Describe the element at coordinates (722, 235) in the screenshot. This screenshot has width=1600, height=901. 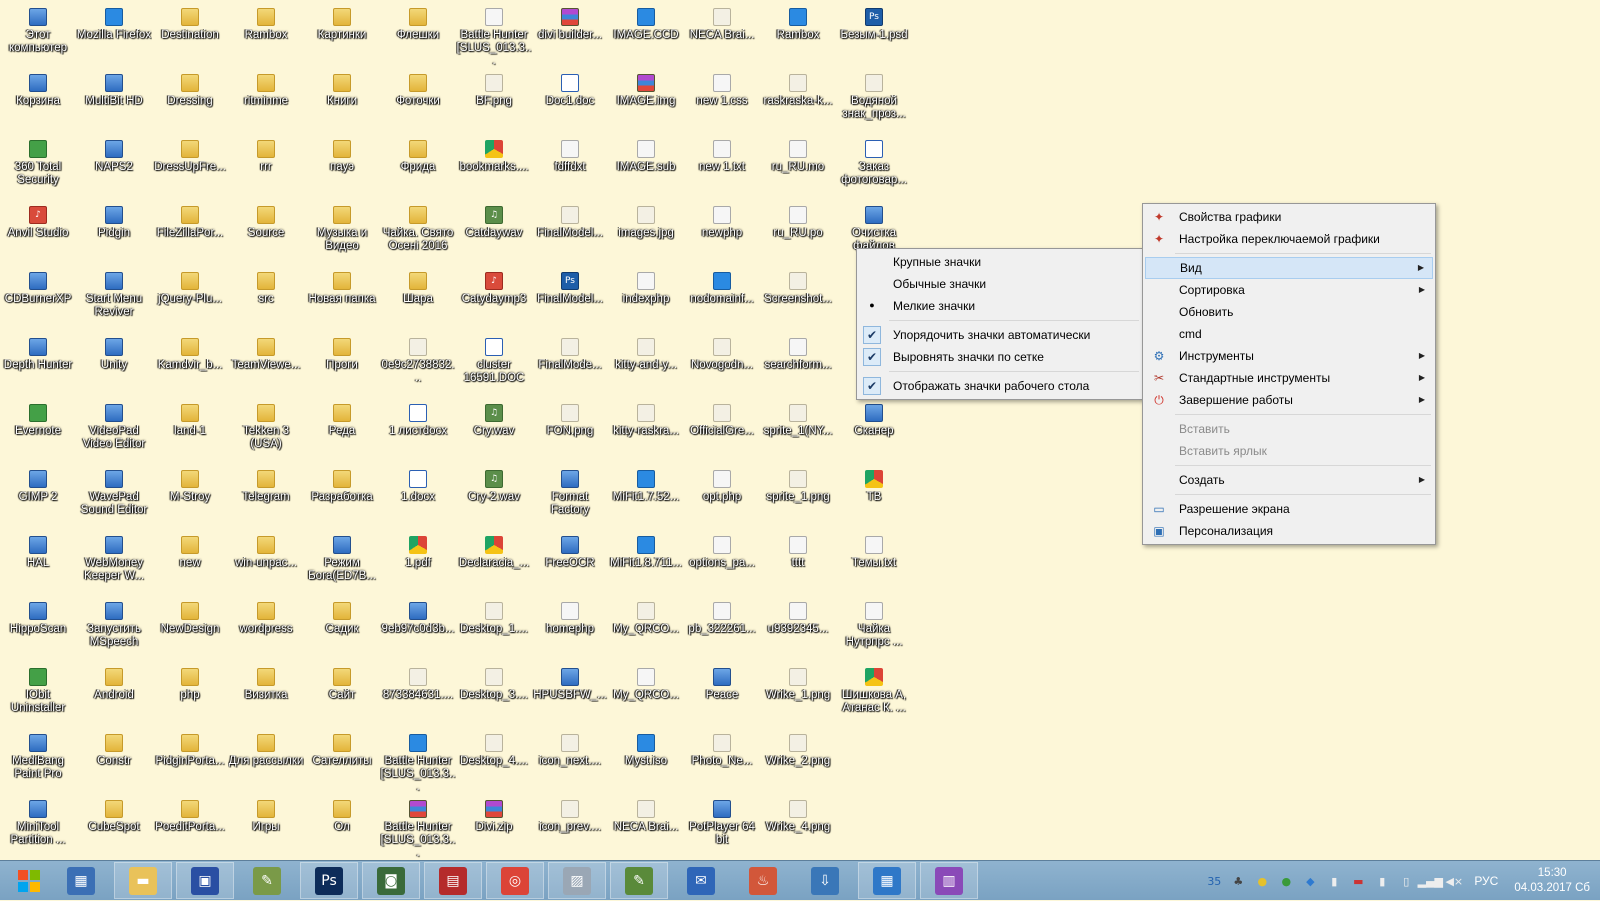
I see `desktop-icon: newphp` at that location.